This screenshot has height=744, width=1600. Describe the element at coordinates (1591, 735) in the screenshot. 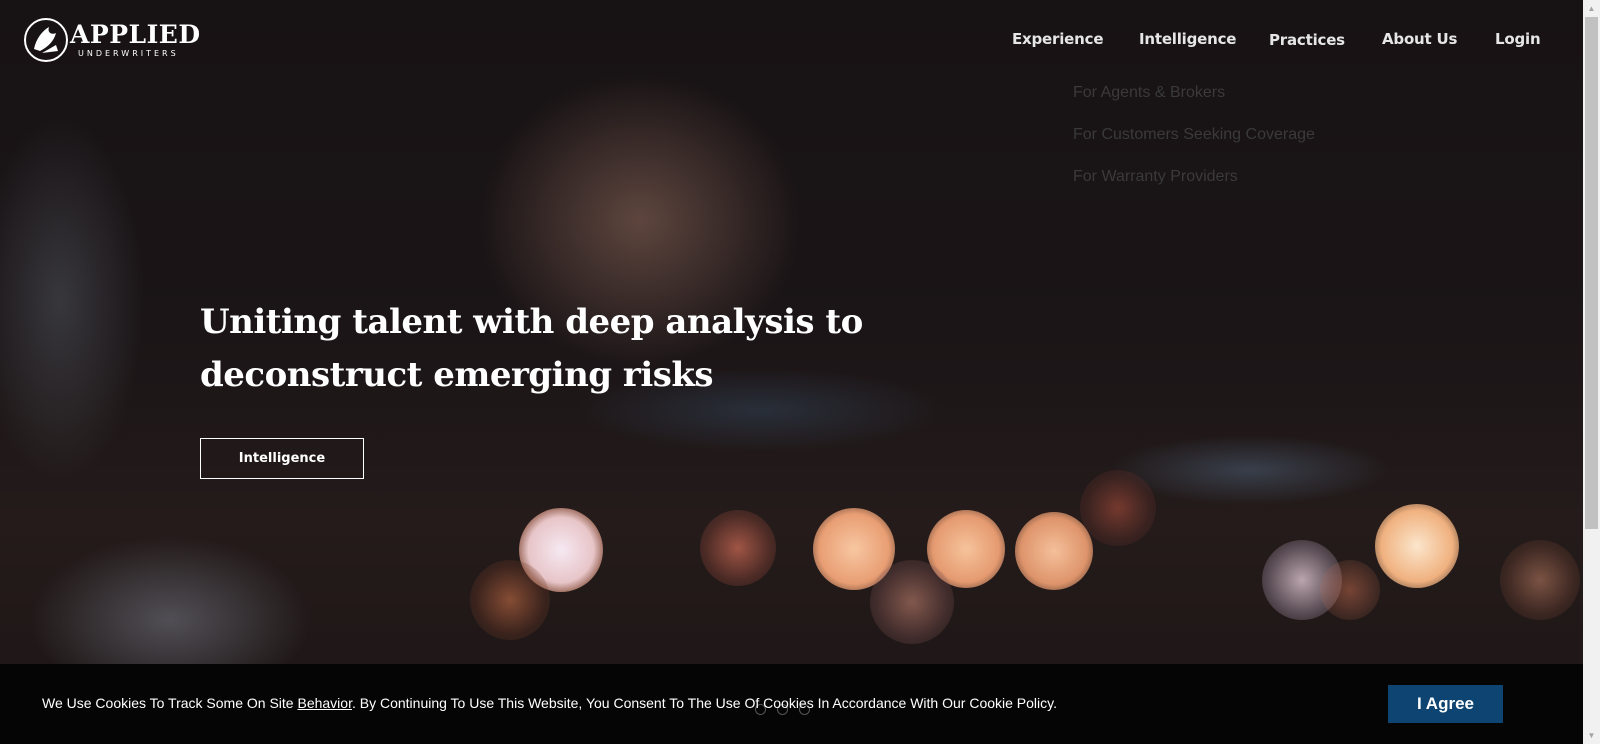

I see `scroll-down-icon: ▼` at that location.